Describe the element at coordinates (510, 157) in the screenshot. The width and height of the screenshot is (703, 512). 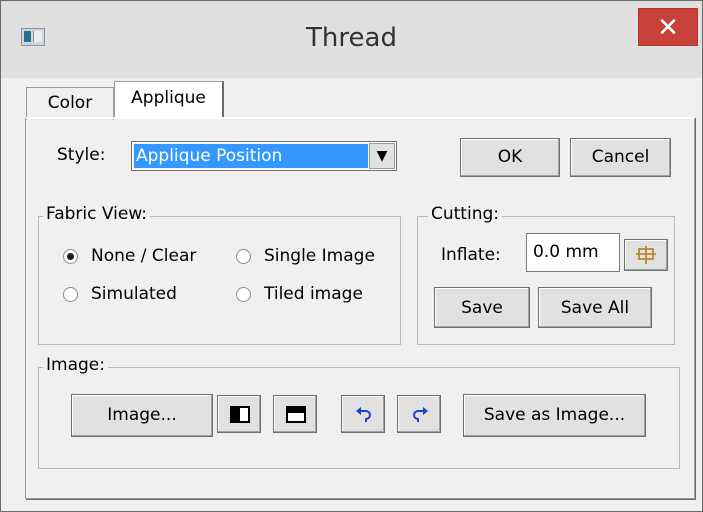
I see `ok-button: OK` at that location.